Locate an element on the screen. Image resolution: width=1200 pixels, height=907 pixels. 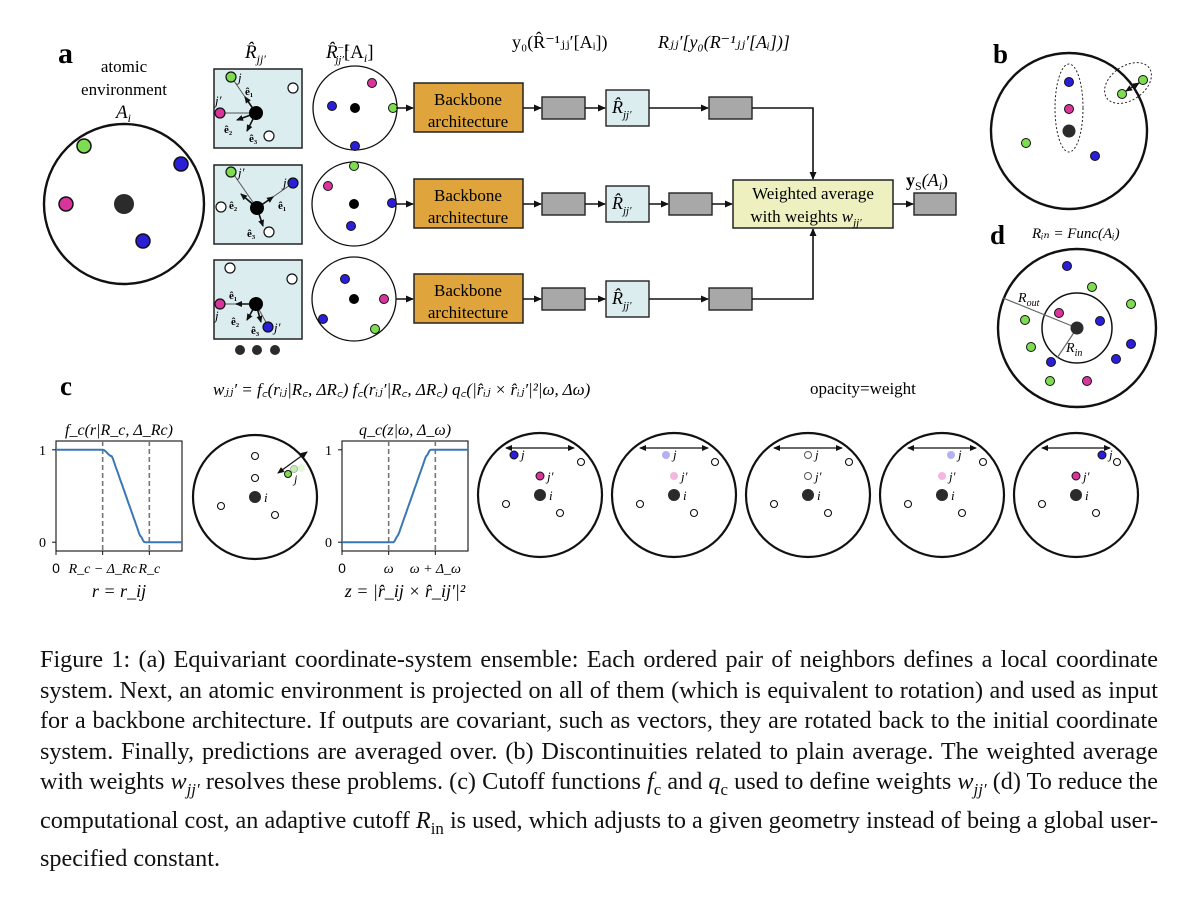
x-tick-label: 0 is located at coordinates (342, 568).